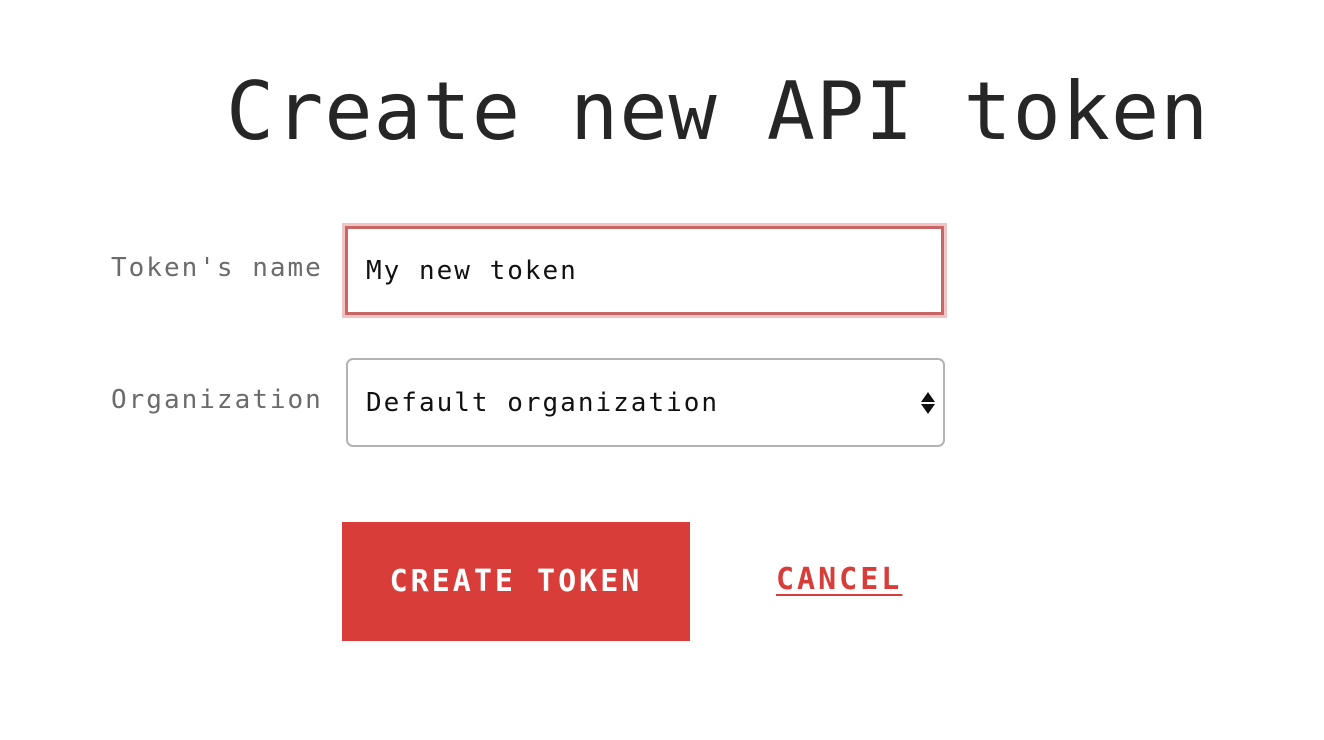 The width and height of the screenshot is (1324, 740). What do you see at coordinates (839, 579) in the screenshot?
I see `cancel-link: CANCEL` at bounding box center [839, 579].